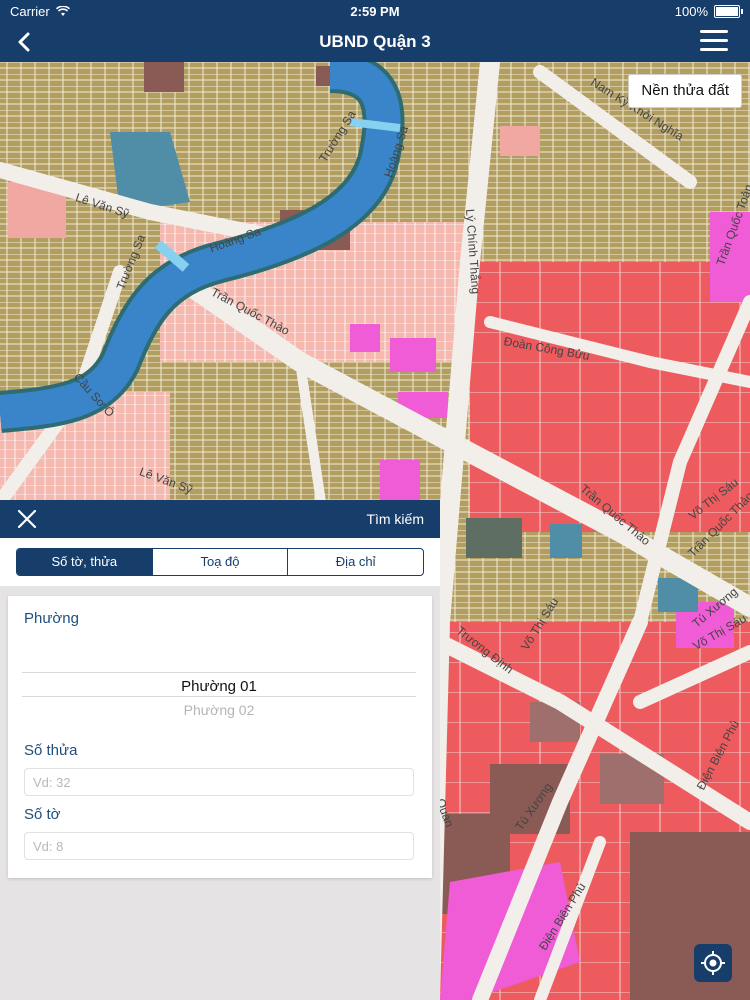 This screenshot has width=750, height=1000. What do you see at coordinates (219, 710) in the screenshot?
I see `ward-picker-next-option: Phường 02` at bounding box center [219, 710].